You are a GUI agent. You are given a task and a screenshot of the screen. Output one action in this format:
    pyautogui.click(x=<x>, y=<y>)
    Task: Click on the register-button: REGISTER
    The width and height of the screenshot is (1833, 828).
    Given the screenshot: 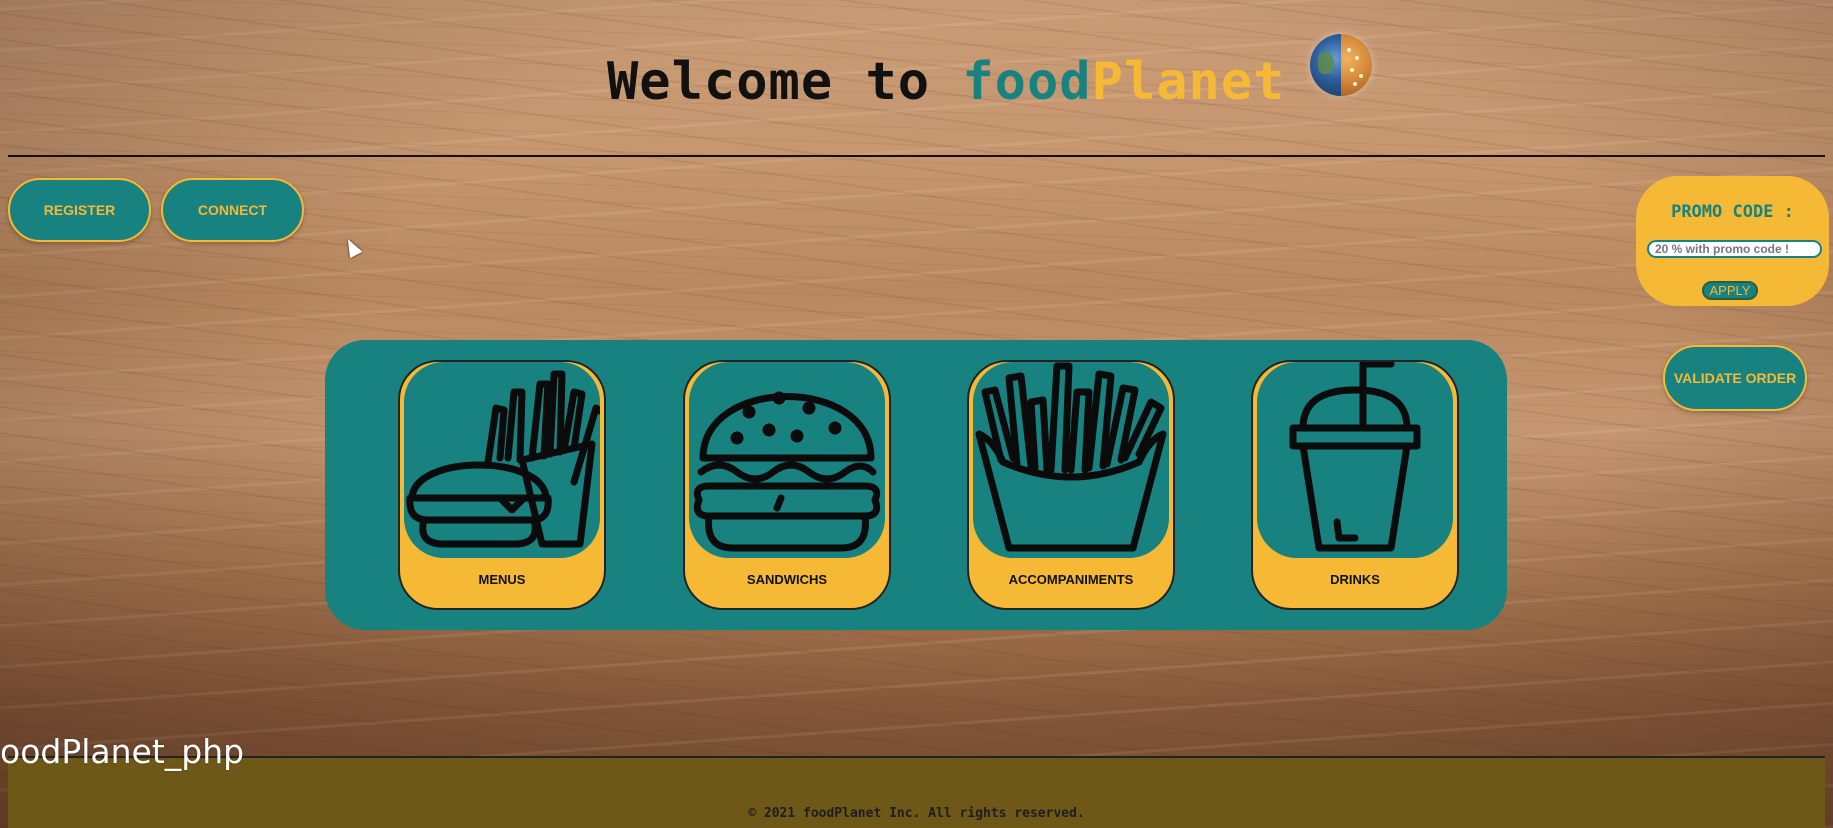 What is the action you would take?
    pyautogui.click(x=79, y=210)
    